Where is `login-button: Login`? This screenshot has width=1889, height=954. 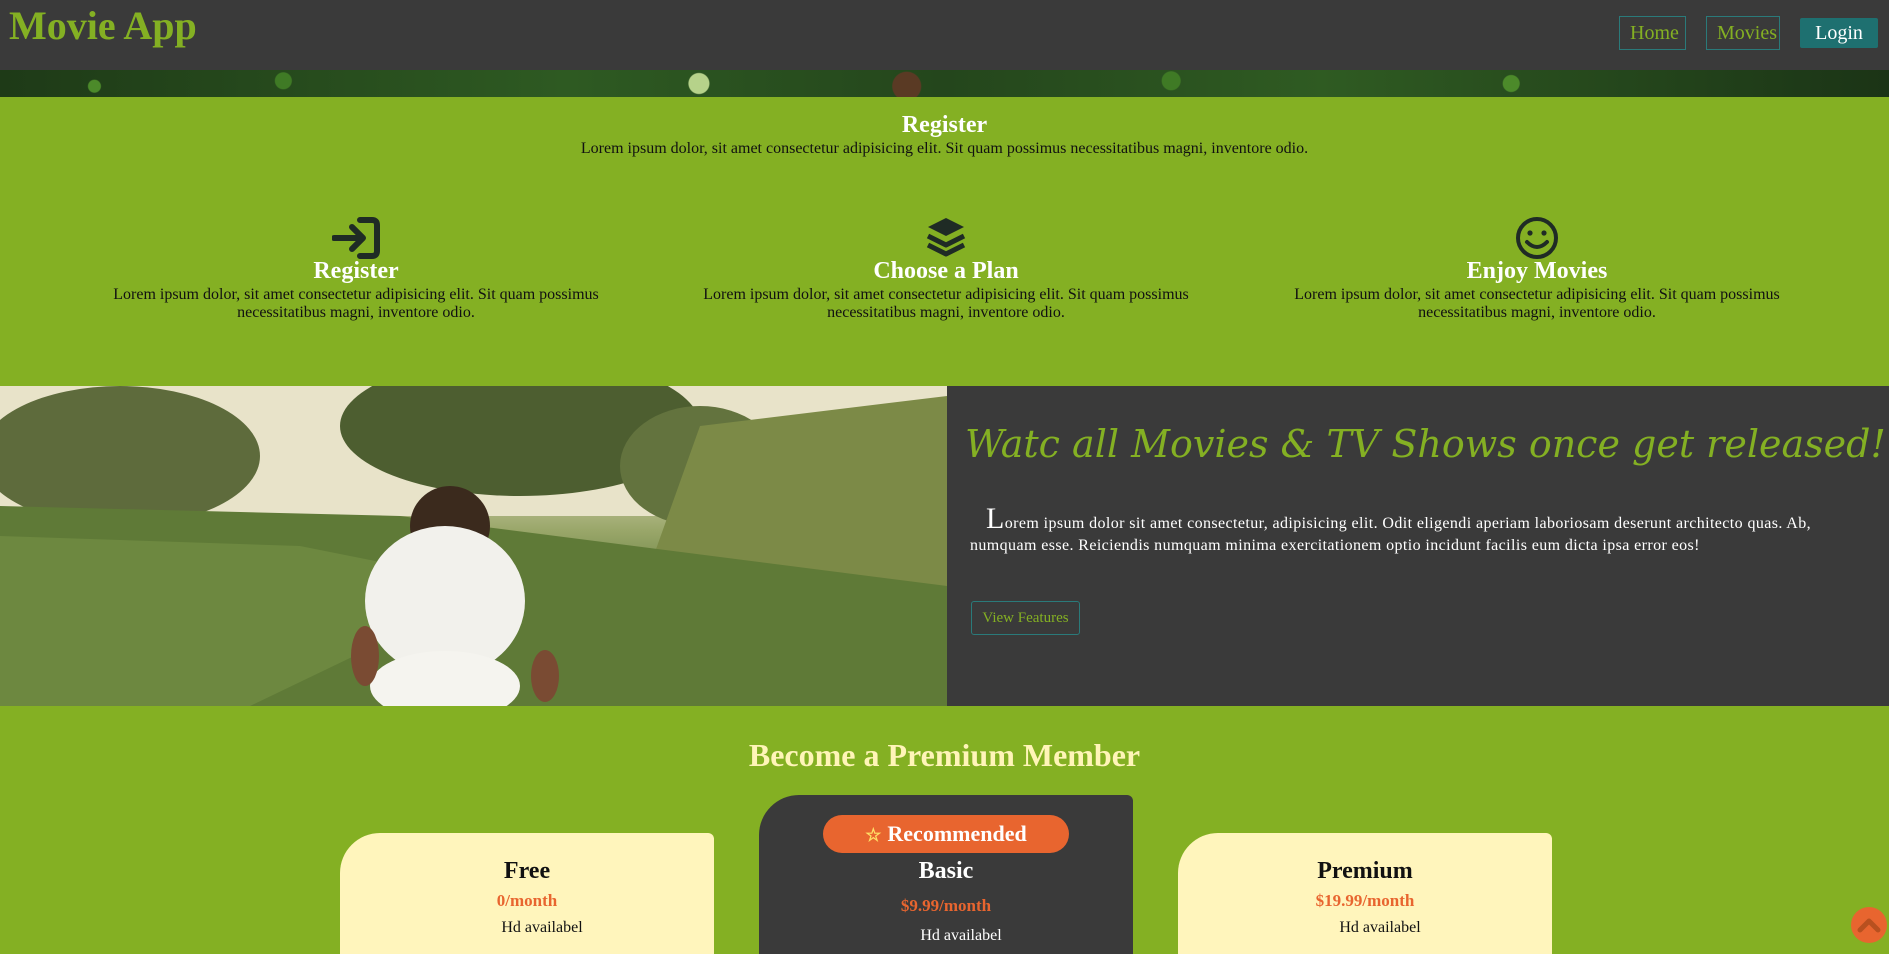
login-button: Login is located at coordinates (1839, 33).